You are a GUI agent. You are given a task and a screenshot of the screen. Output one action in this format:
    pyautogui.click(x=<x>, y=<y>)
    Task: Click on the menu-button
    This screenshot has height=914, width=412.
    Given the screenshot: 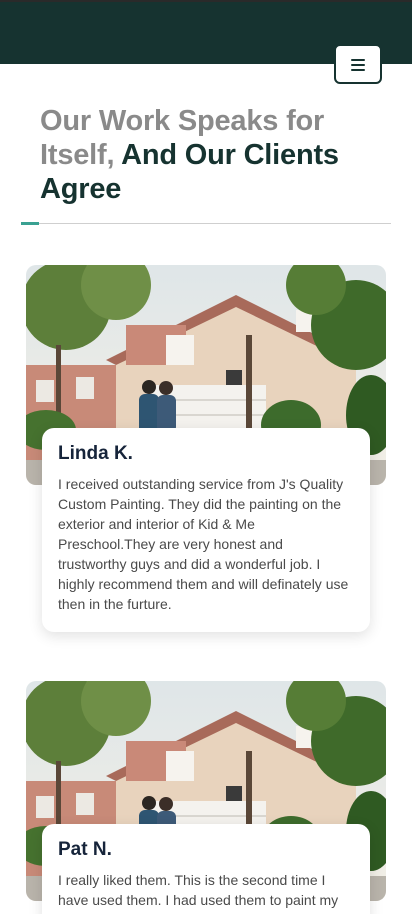 What is the action you would take?
    pyautogui.click(x=358, y=64)
    